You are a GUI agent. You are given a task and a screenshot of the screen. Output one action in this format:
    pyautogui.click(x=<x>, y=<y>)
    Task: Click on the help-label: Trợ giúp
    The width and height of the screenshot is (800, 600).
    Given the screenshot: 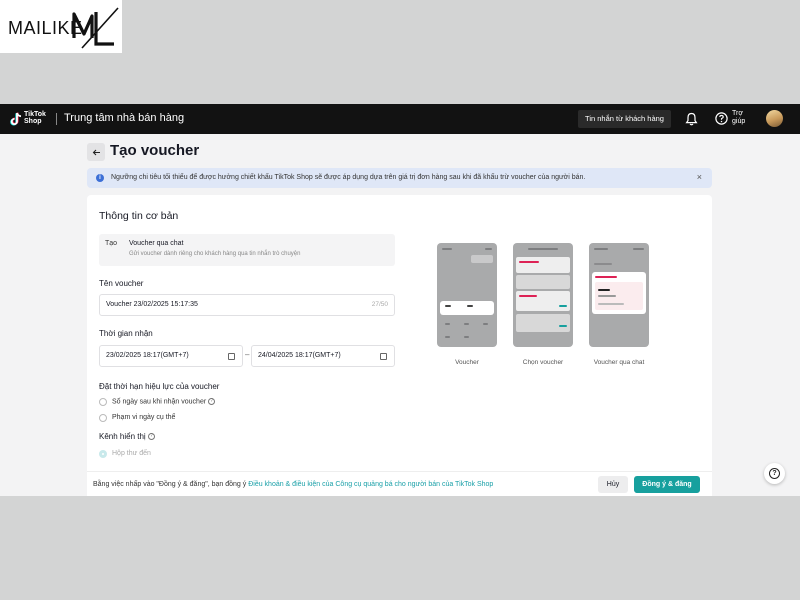 What is the action you would take?
    pyautogui.click(x=742, y=118)
    